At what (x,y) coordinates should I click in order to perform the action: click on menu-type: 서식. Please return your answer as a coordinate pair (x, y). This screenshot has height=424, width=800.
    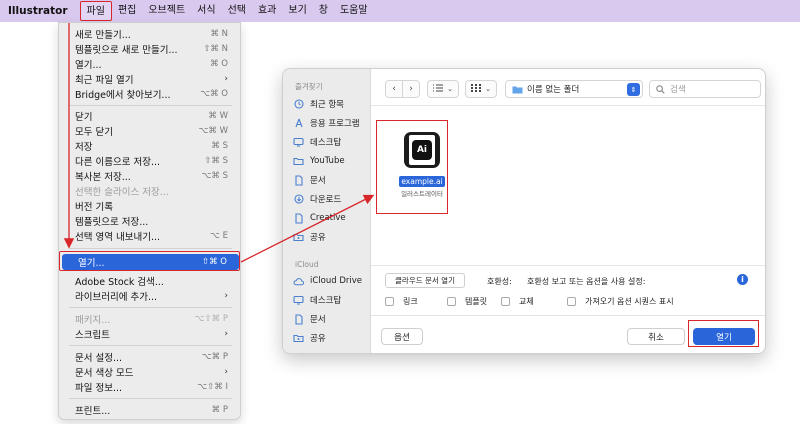
    Looking at the image, I should click on (206, 11).